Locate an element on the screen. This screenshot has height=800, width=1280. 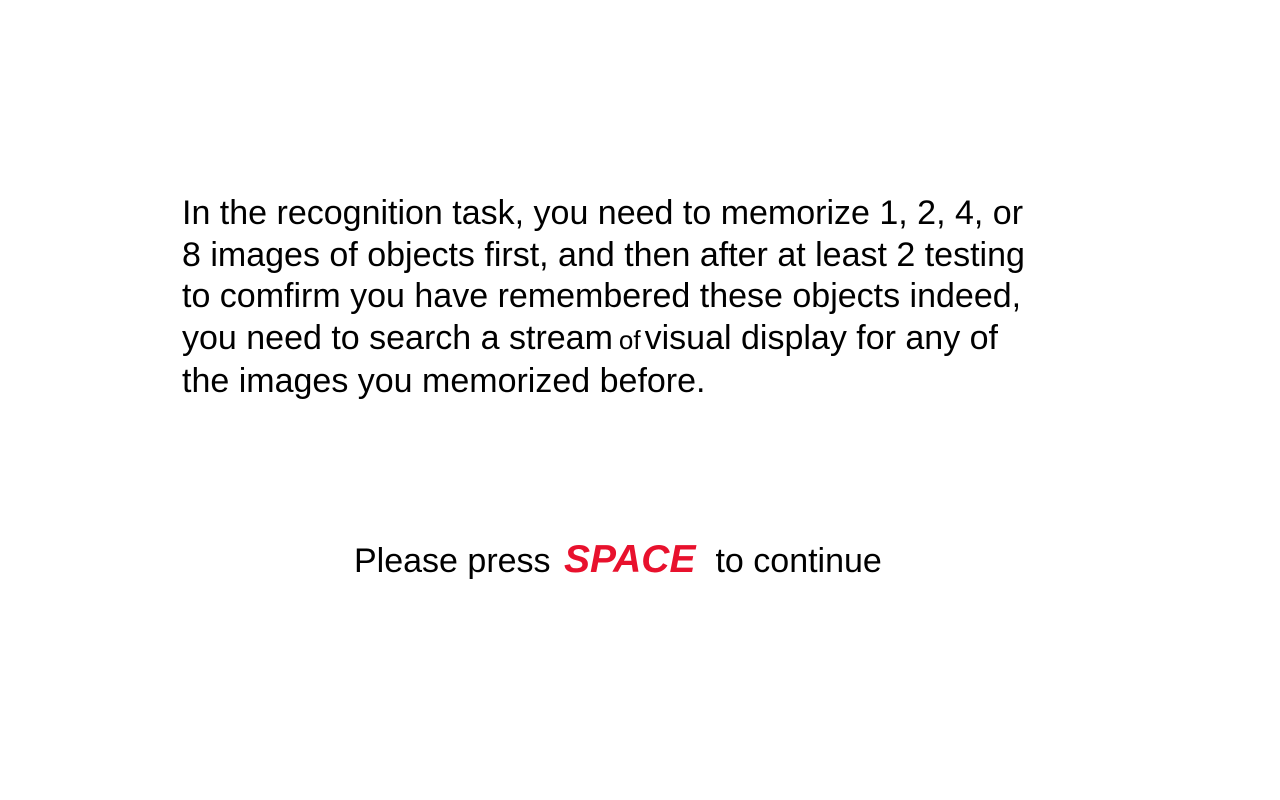
space-key-label: SPACE is located at coordinates (630, 559).